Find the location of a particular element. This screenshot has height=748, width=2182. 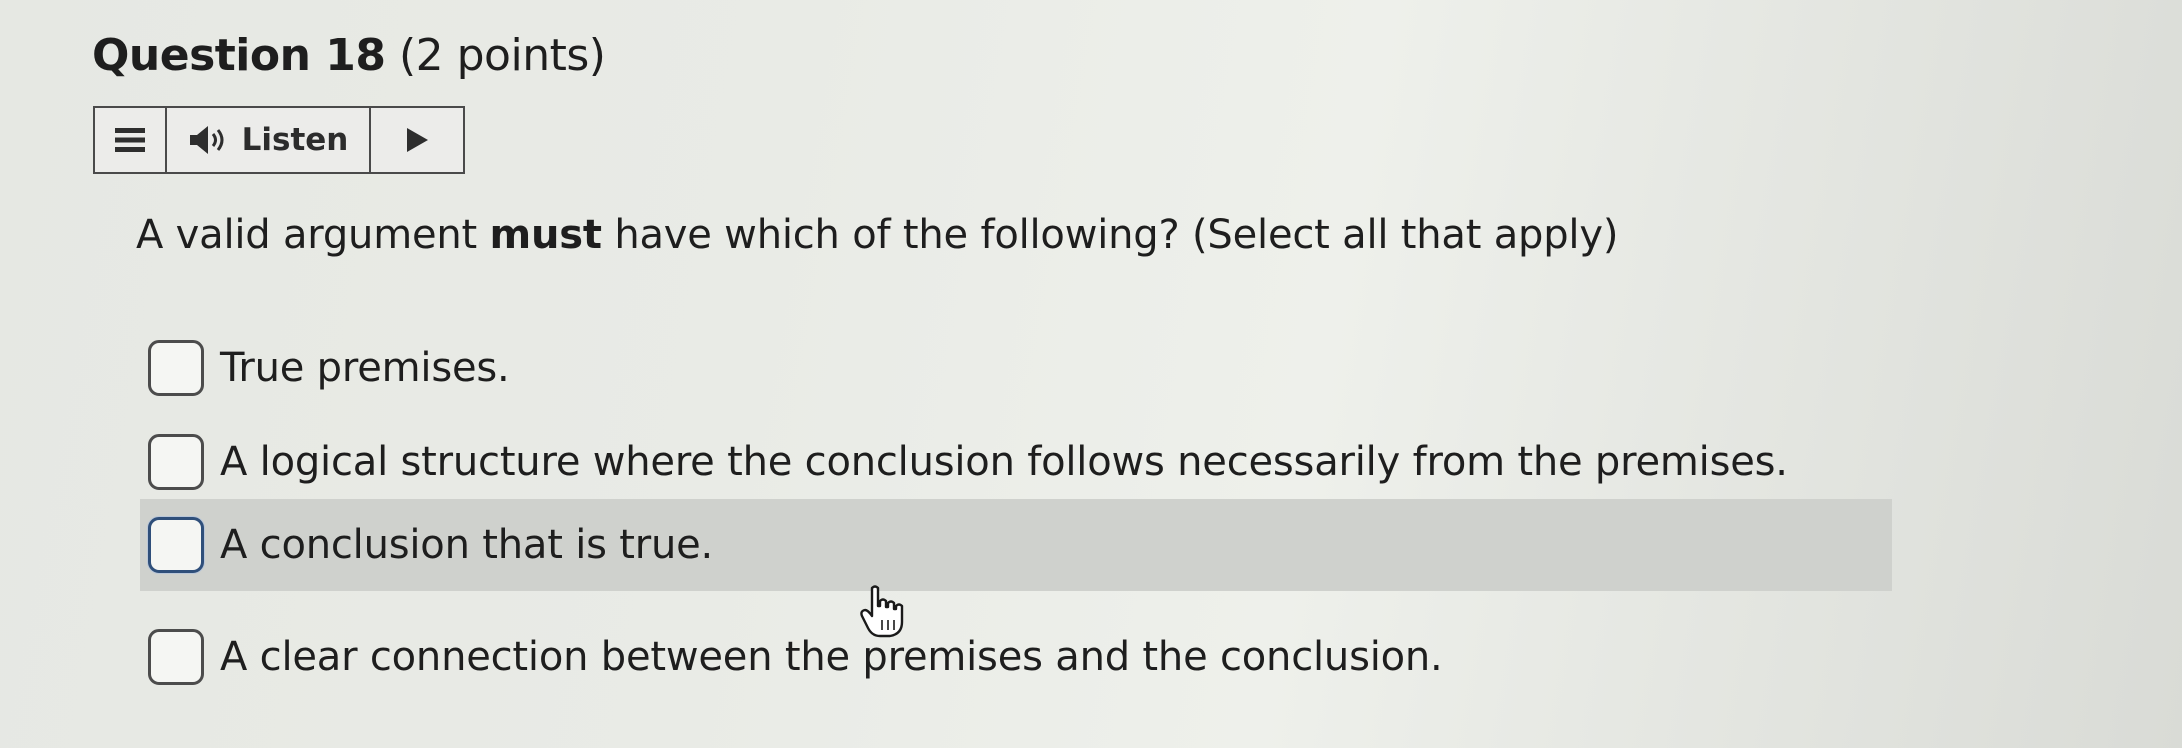

answer-option: True premises. is located at coordinates (325, 368).